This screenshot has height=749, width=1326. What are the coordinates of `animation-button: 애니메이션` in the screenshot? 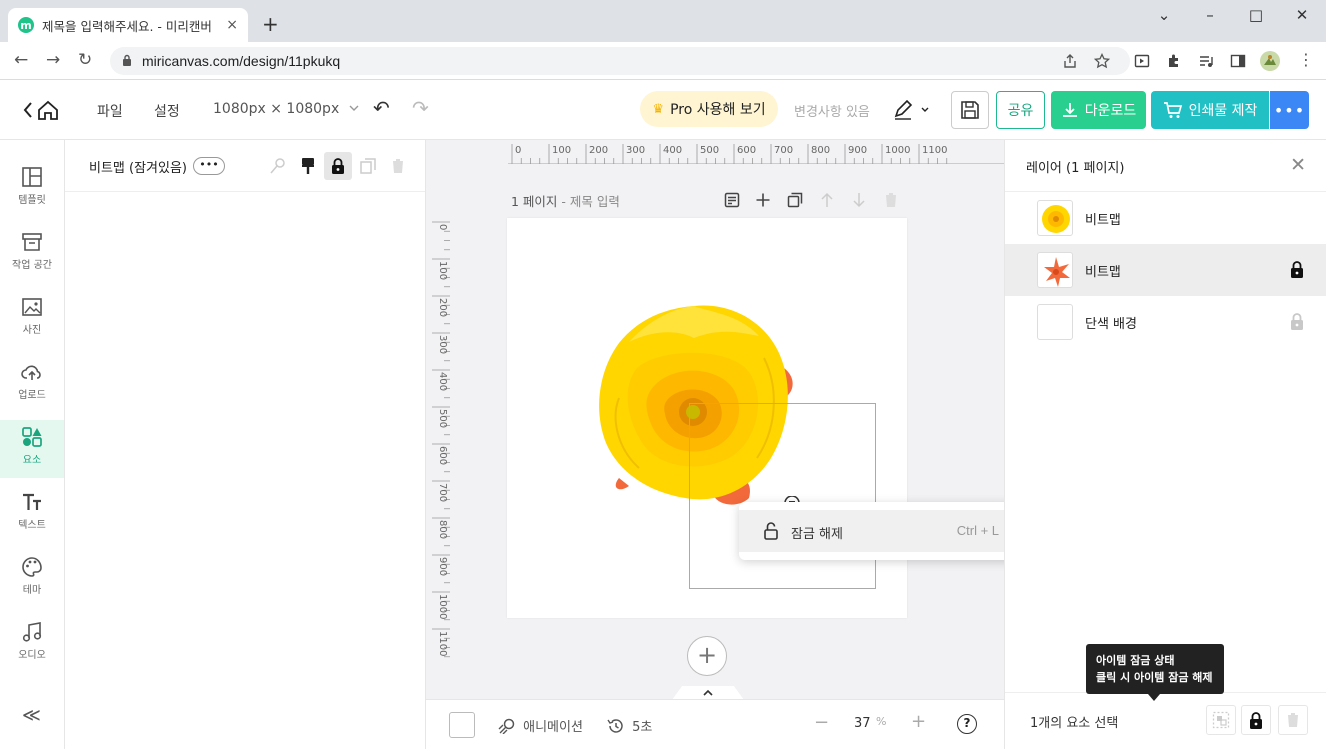 It's located at (540, 725).